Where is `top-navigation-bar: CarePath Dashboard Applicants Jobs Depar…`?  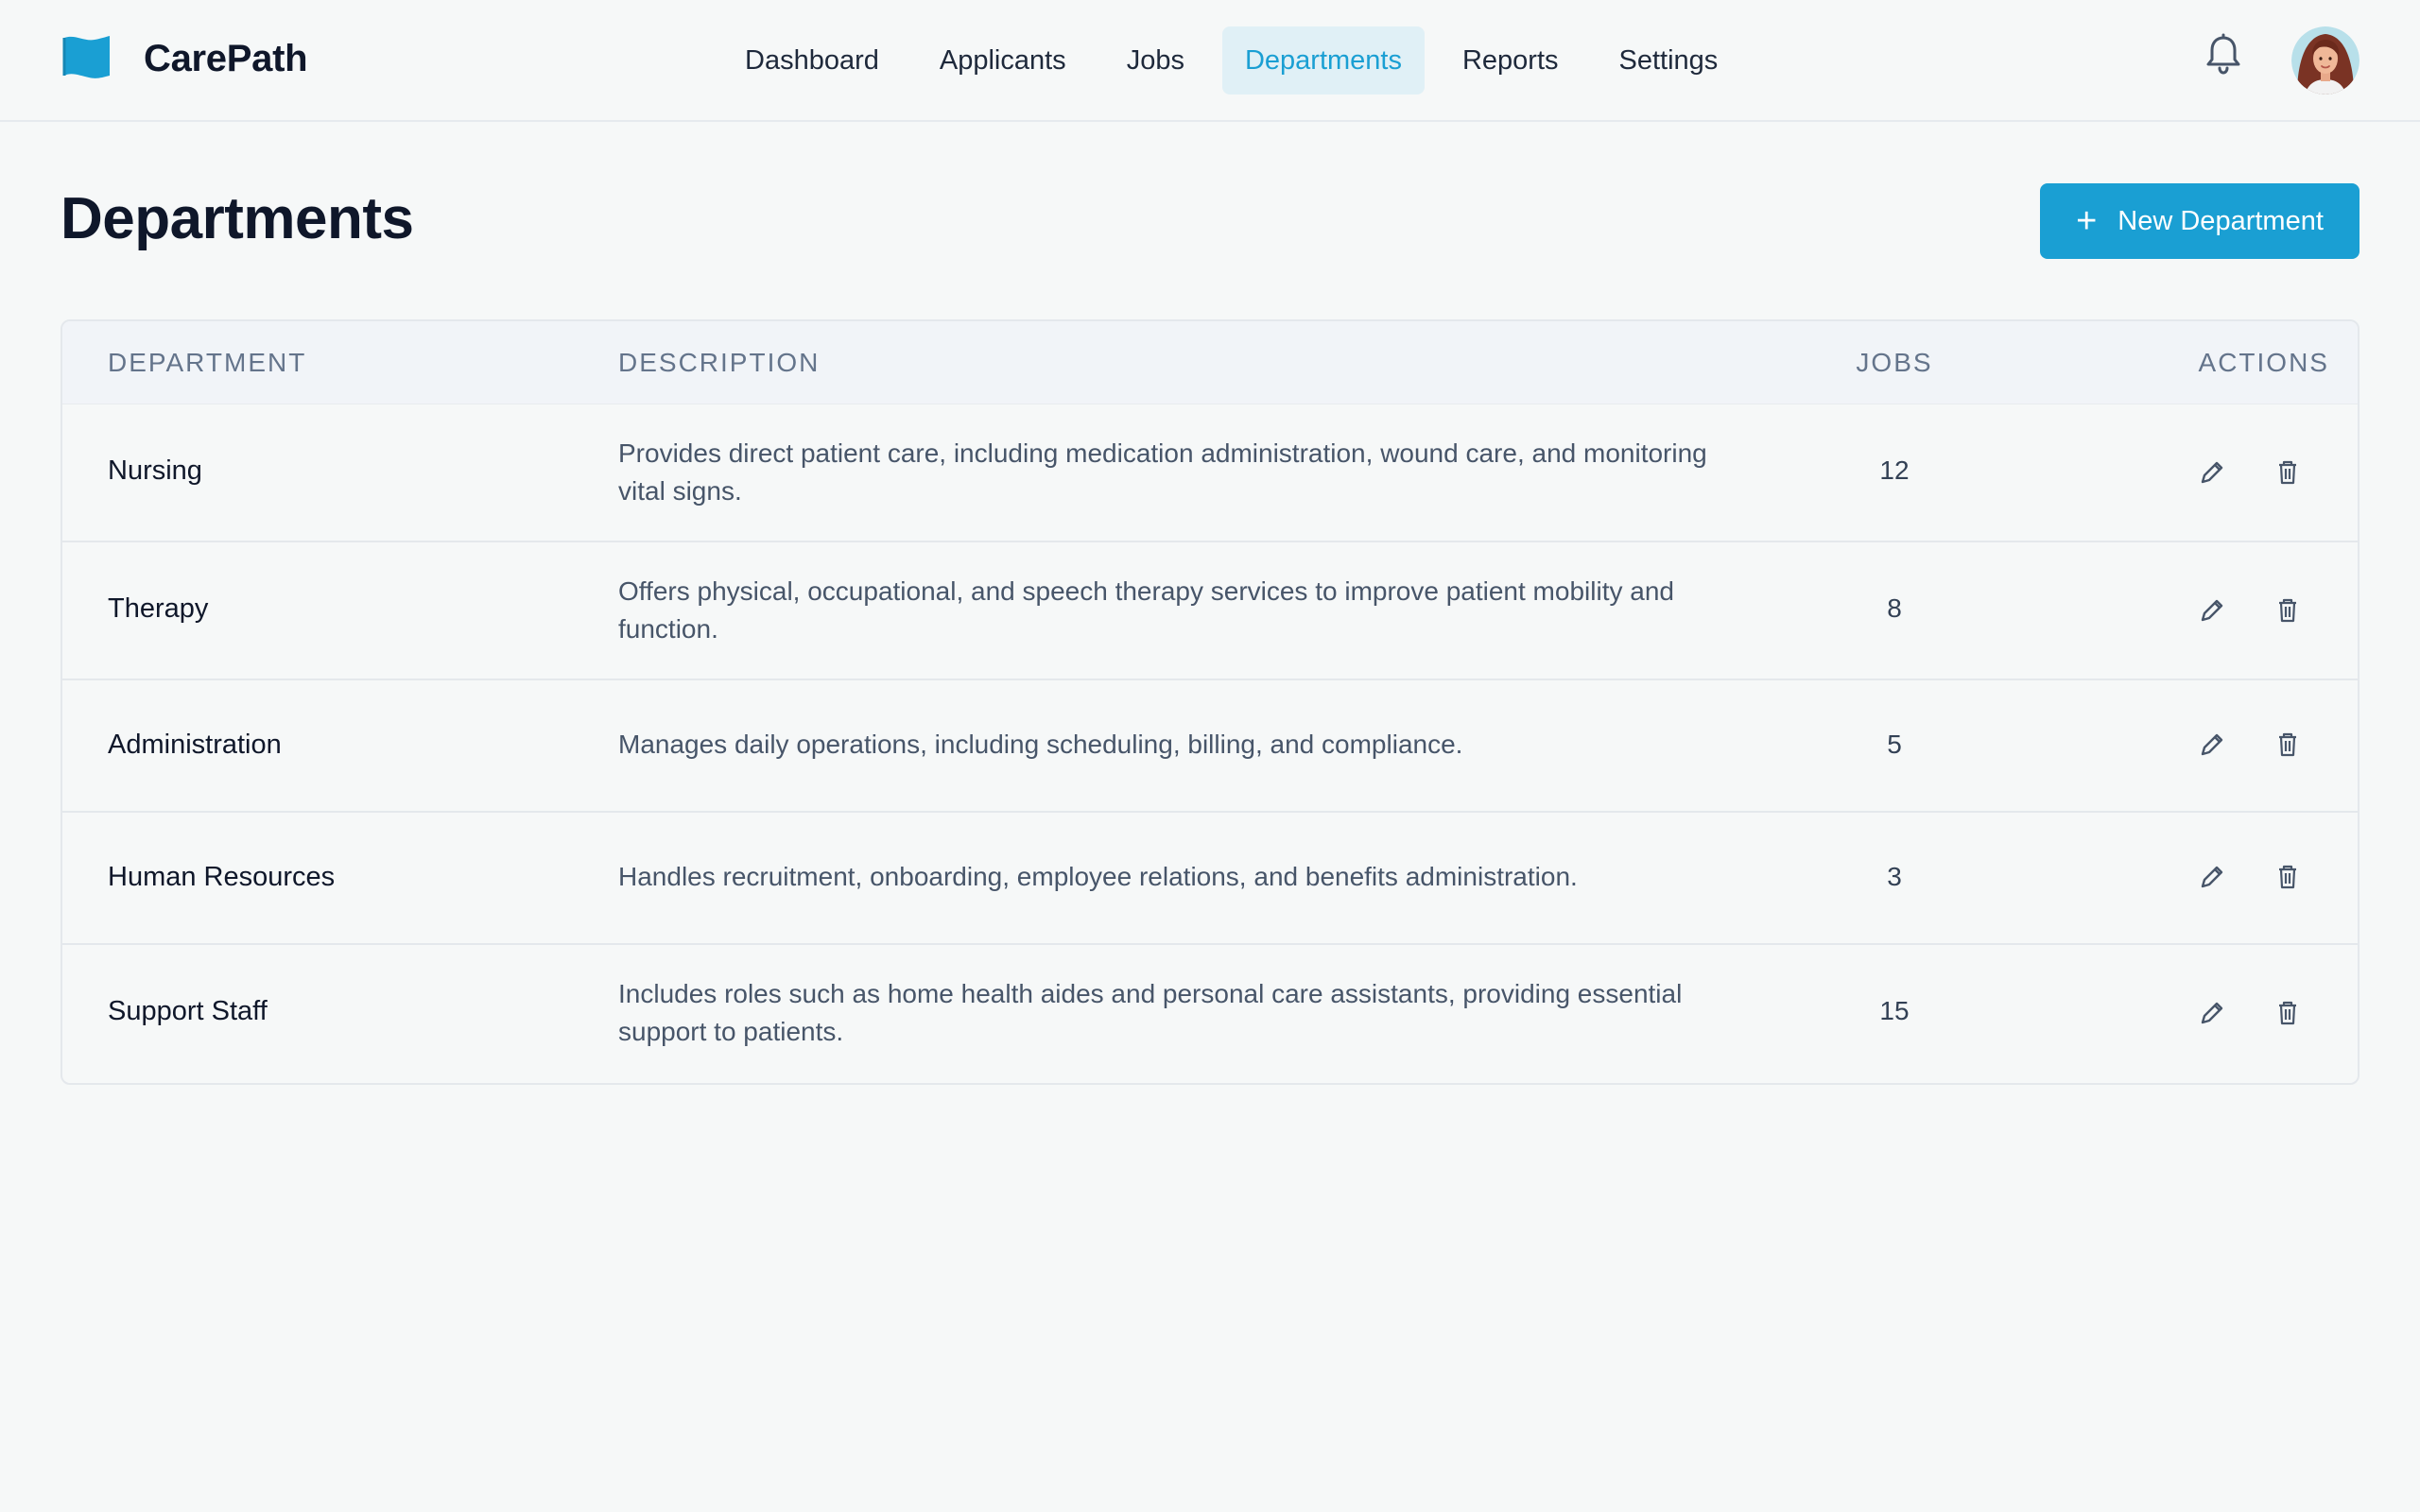 top-navigation-bar: CarePath Dashboard Applicants Jobs Depar… is located at coordinates (1210, 61).